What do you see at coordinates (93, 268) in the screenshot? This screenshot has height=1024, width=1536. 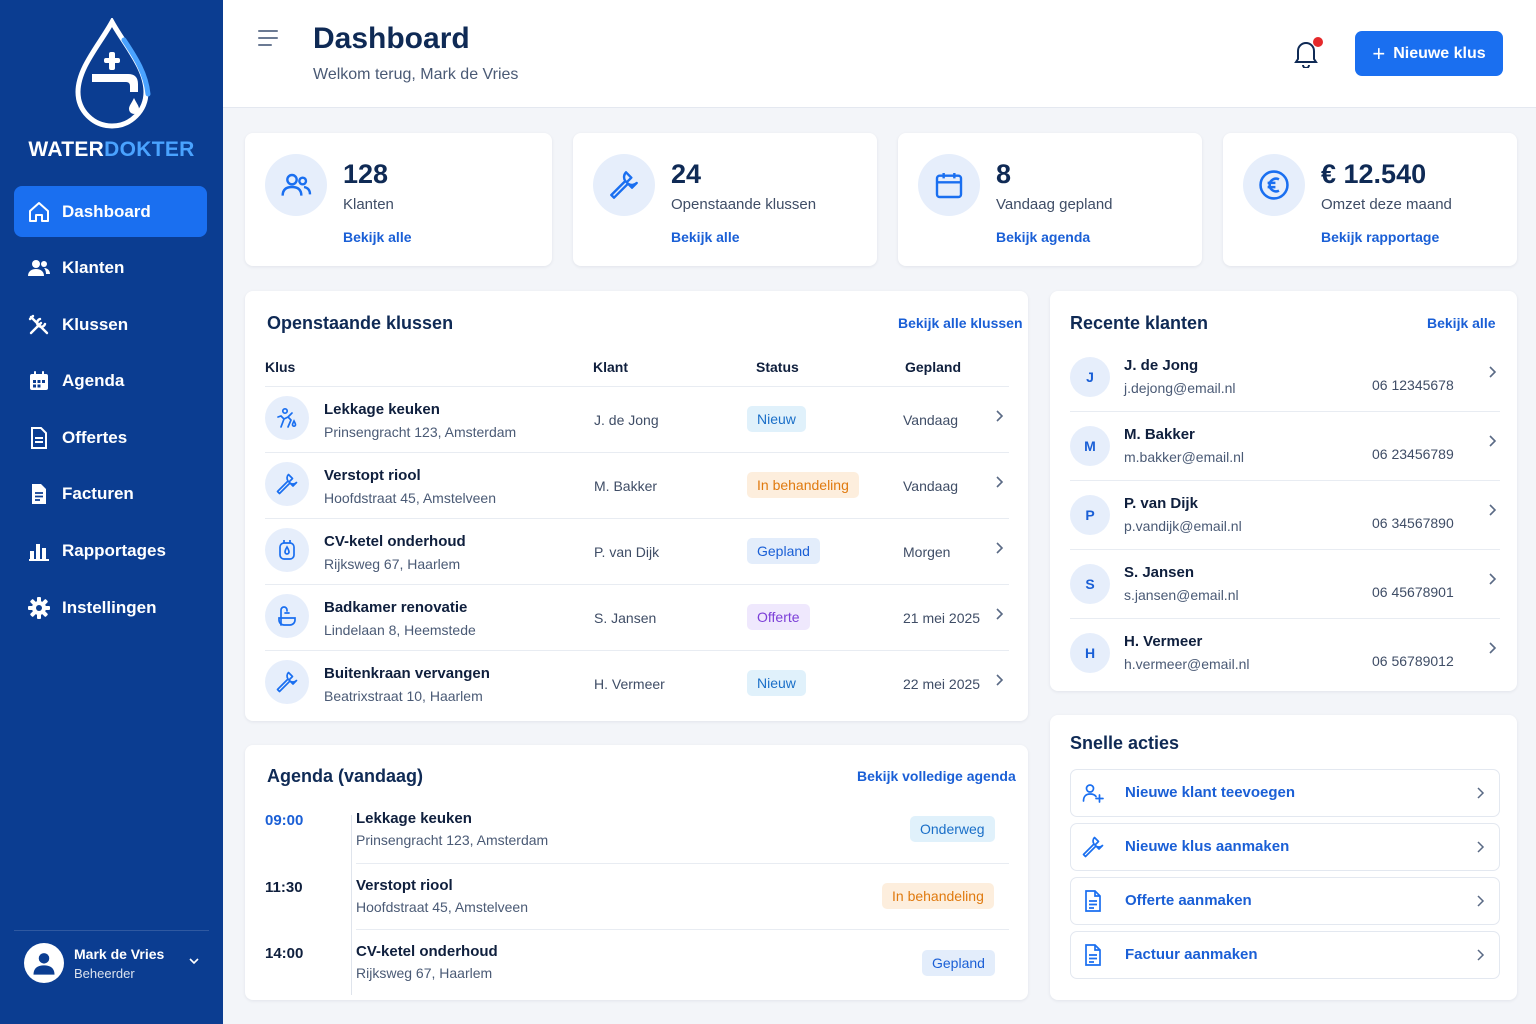 I see `sidebar-item-label: Klanten` at bounding box center [93, 268].